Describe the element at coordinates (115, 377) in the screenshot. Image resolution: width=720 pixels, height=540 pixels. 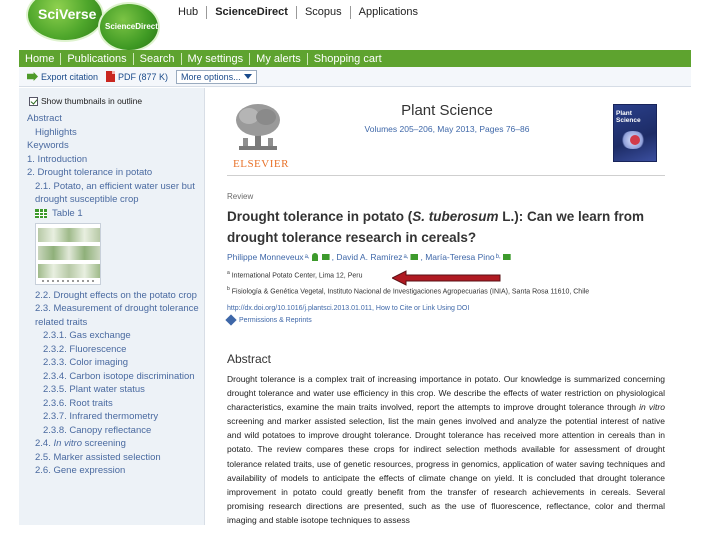
I see `outline-item-2-3-4: 2.3.4. Carbon isotope discrimination` at that location.